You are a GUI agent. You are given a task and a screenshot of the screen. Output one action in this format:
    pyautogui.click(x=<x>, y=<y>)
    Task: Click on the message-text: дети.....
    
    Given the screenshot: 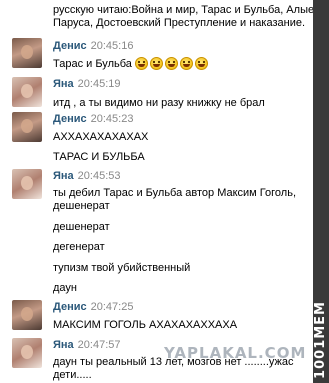 What is the action you would take?
    pyautogui.click(x=72, y=375)
    